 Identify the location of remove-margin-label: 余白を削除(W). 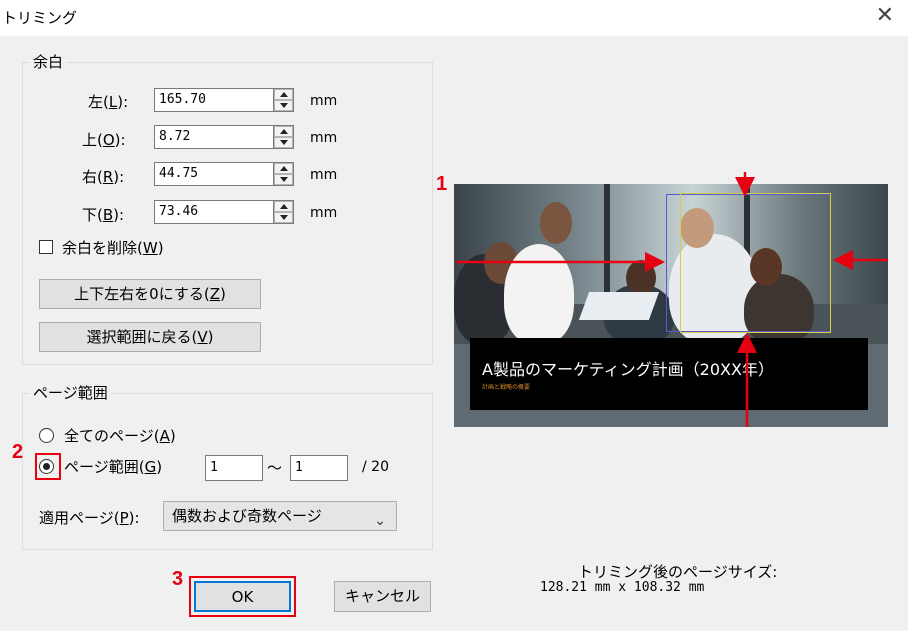
(113, 247).